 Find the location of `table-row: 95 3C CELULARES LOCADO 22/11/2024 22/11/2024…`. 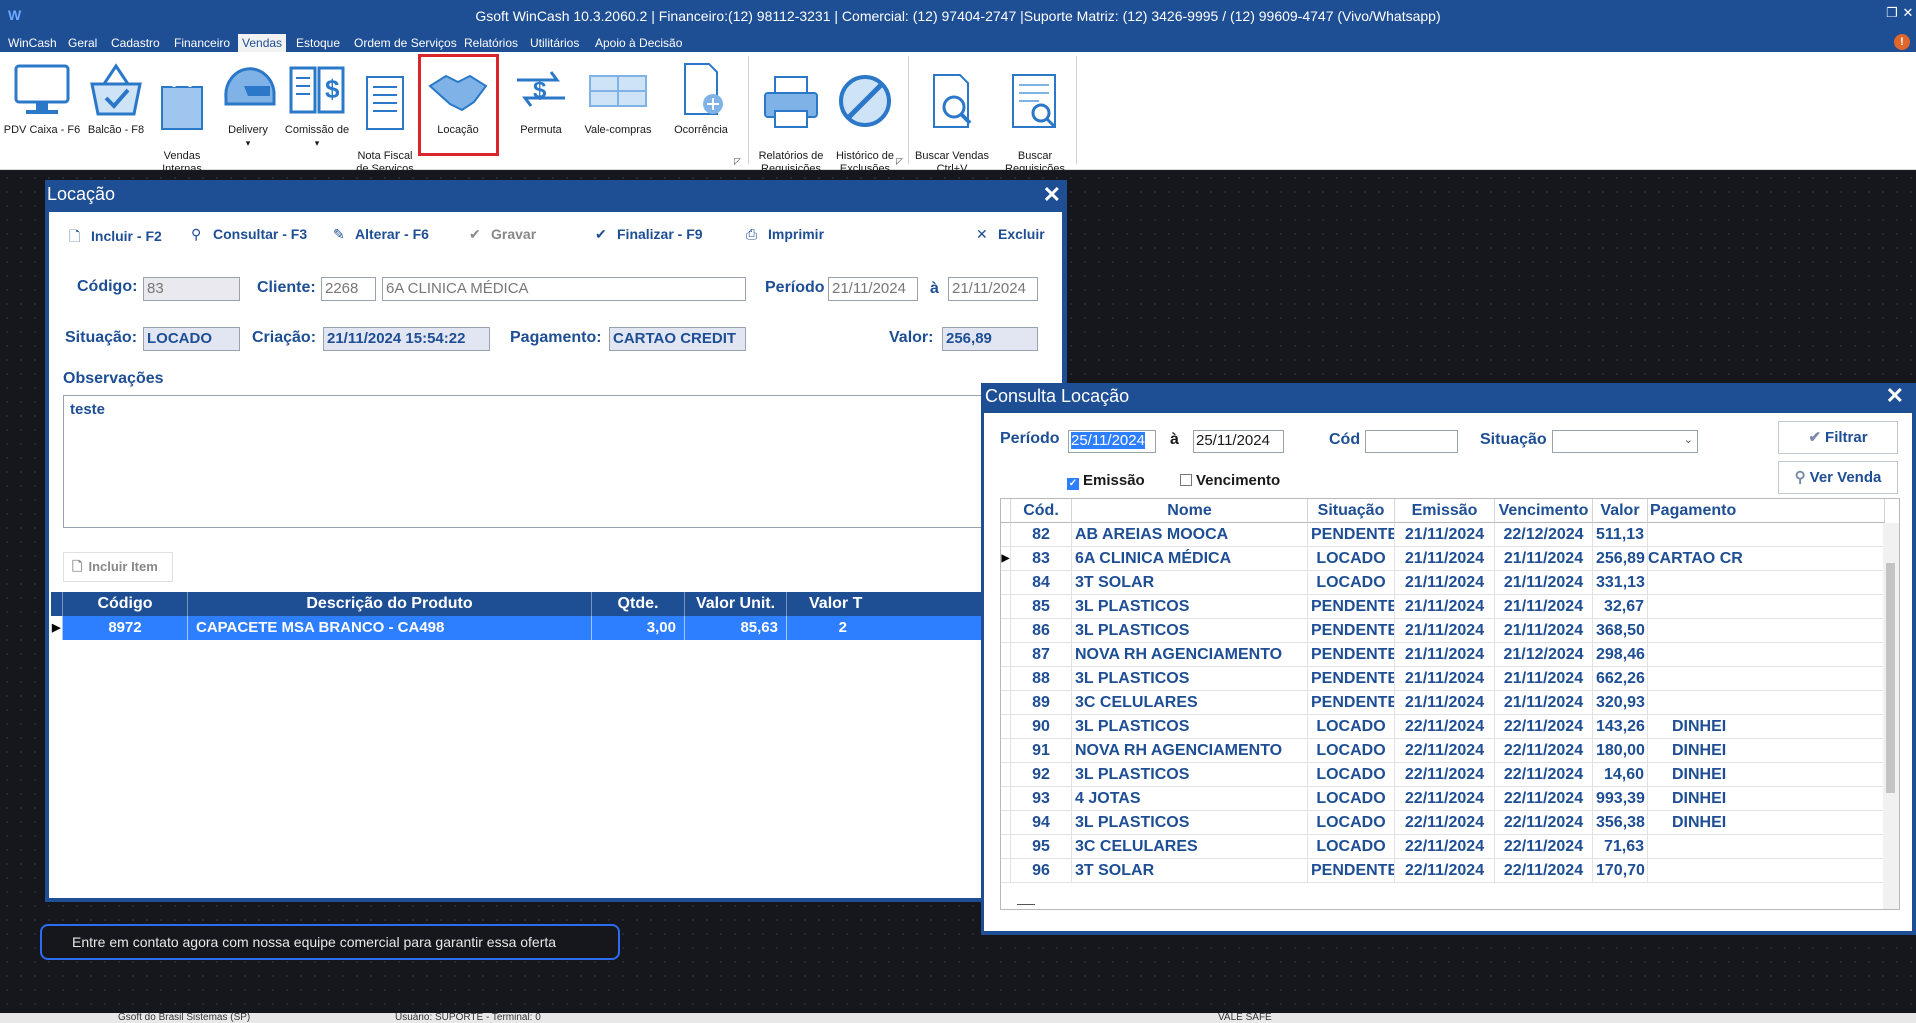

table-row: 95 3C CELULARES LOCADO 22/11/2024 22/11/2024… is located at coordinates (1450, 847).